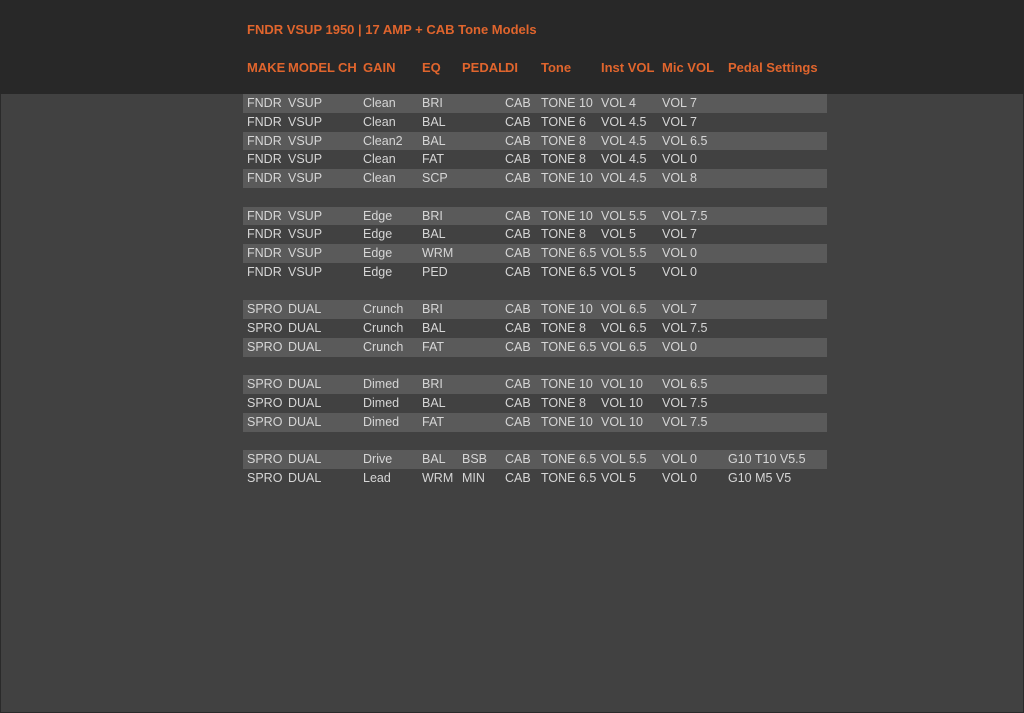  I want to click on table-row: FNDR VSUP Edge BAL CAB TONE 8 VOL 5 VOL 7, so click(535, 234).